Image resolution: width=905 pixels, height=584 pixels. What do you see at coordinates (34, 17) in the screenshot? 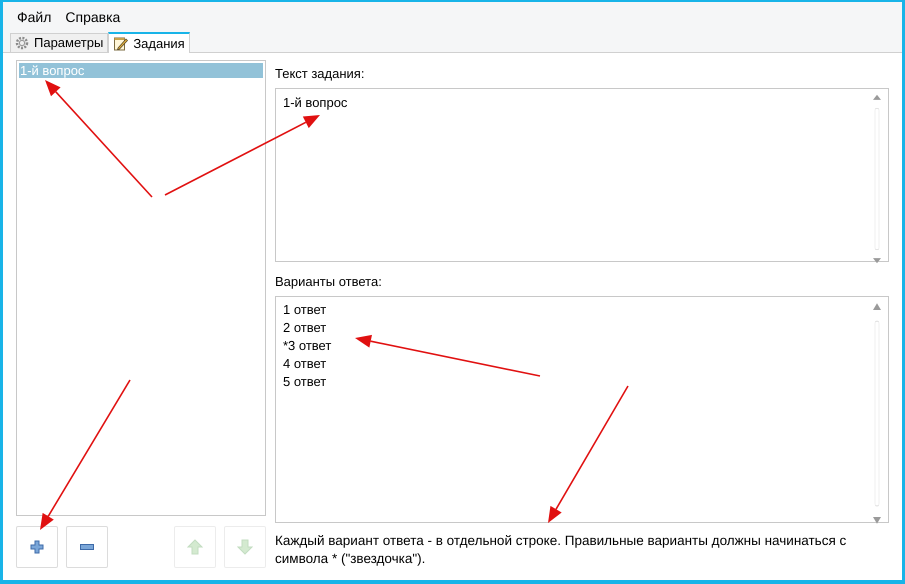
I see `menu-item: Файл` at bounding box center [34, 17].